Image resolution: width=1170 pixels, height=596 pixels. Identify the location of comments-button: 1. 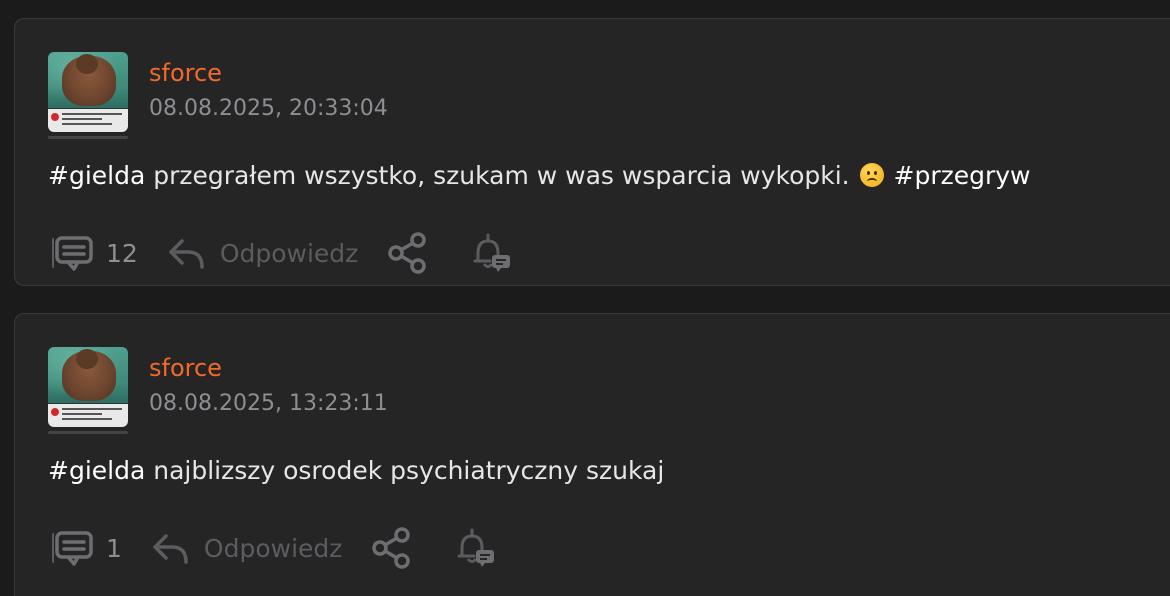
(85, 548).